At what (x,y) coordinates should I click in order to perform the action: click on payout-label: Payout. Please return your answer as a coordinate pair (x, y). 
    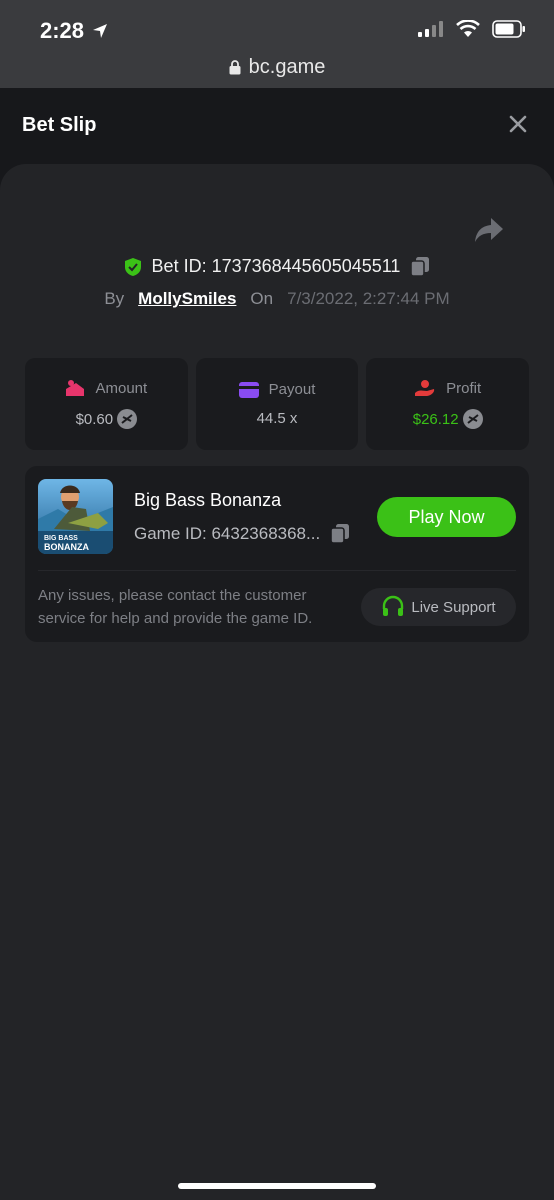
    Looking at the image, I should click on (292, 389).